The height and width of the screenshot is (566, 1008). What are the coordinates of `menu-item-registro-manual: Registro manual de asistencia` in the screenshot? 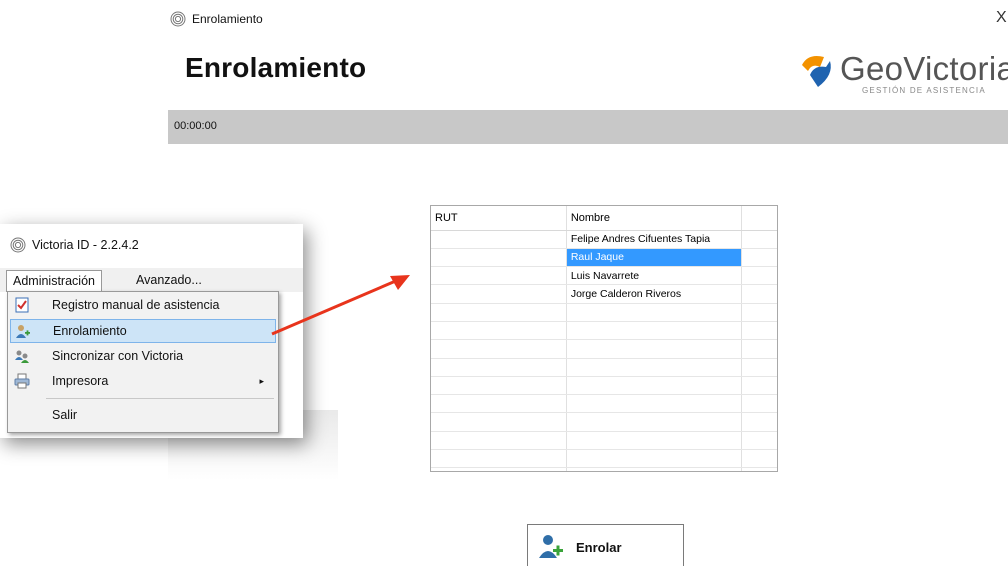 It's located at (143, 306).